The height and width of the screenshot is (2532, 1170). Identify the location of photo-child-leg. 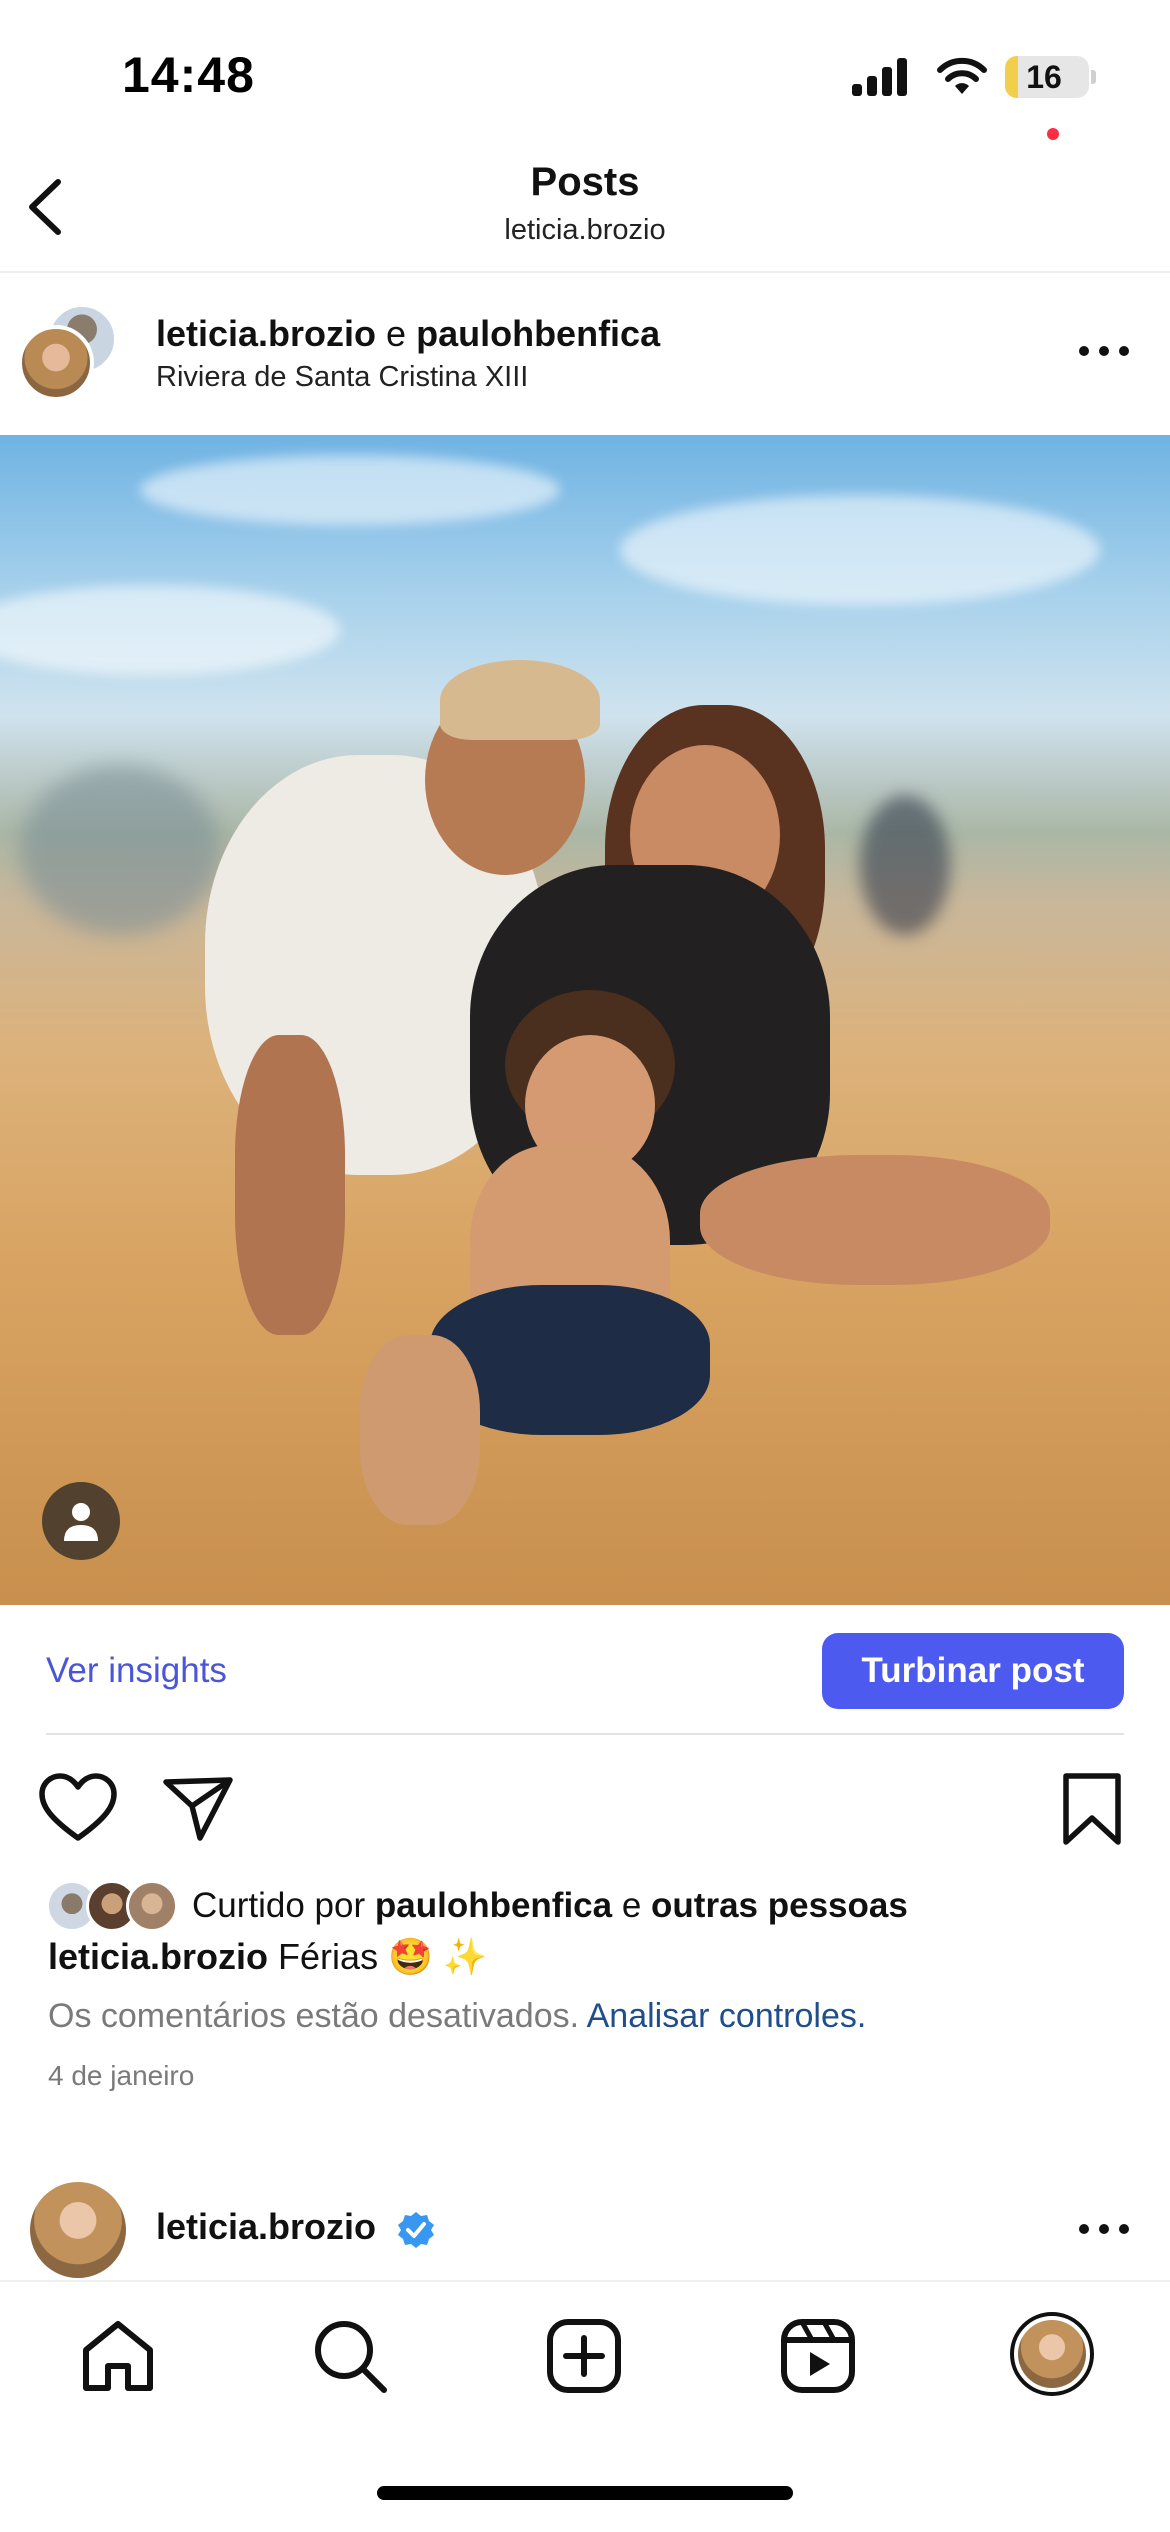
(420, 1430).